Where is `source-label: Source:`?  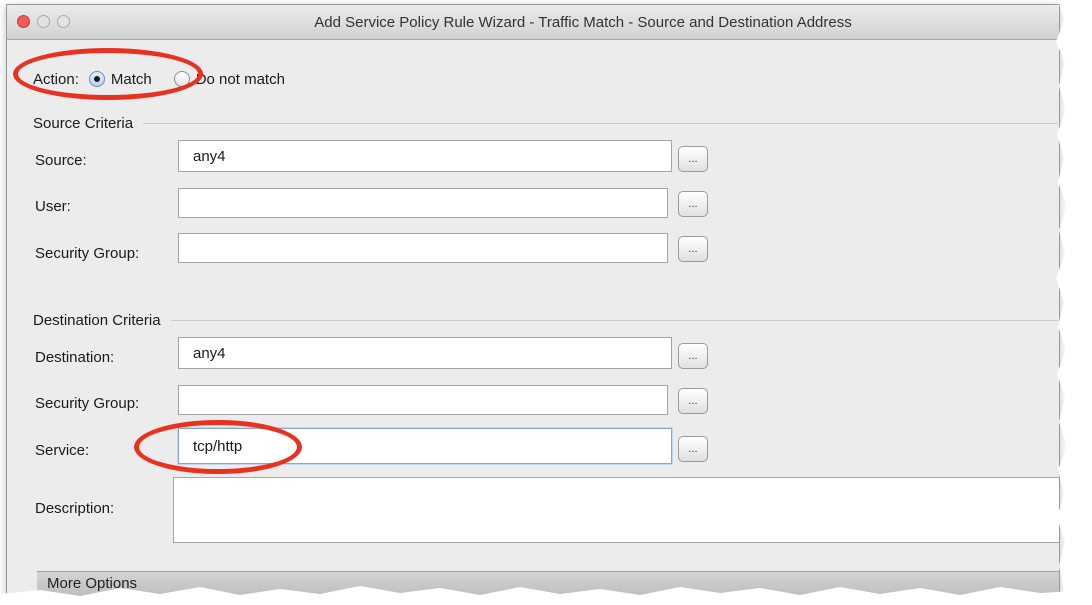
source-label: Source: is located at coordinates (61, 160).